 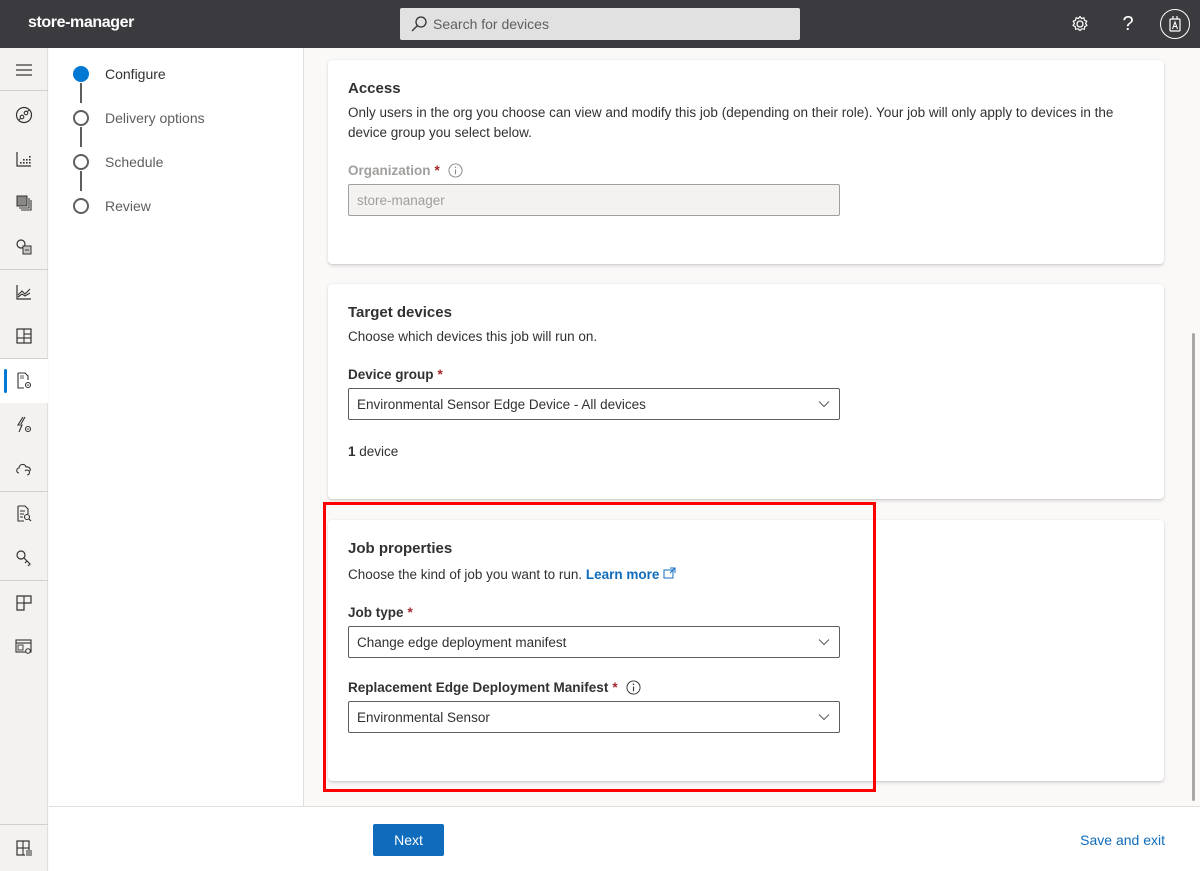 I want to click on jobs-icon, so click(x=24, y=381).